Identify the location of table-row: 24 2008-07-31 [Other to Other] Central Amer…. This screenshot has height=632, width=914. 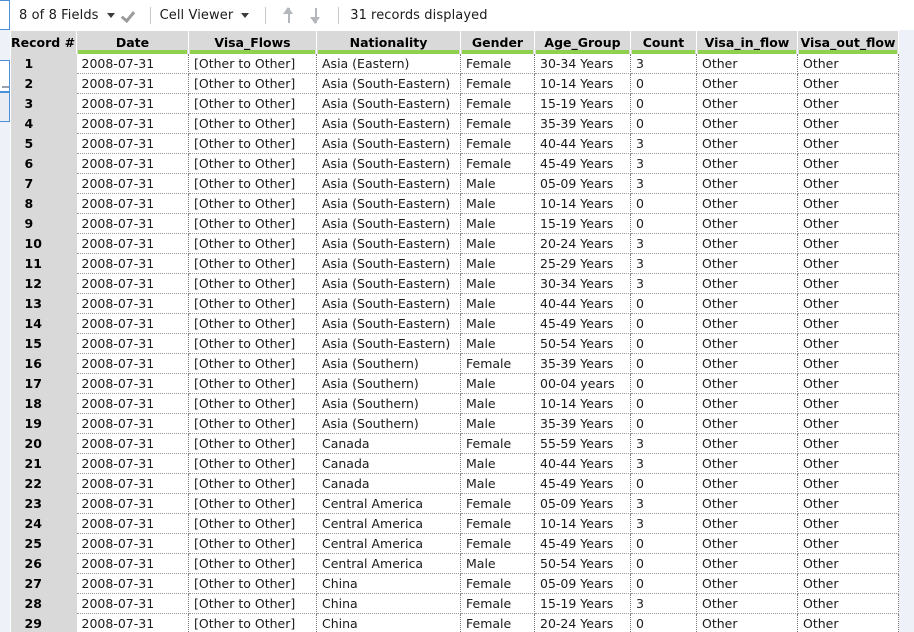
(454, 523).